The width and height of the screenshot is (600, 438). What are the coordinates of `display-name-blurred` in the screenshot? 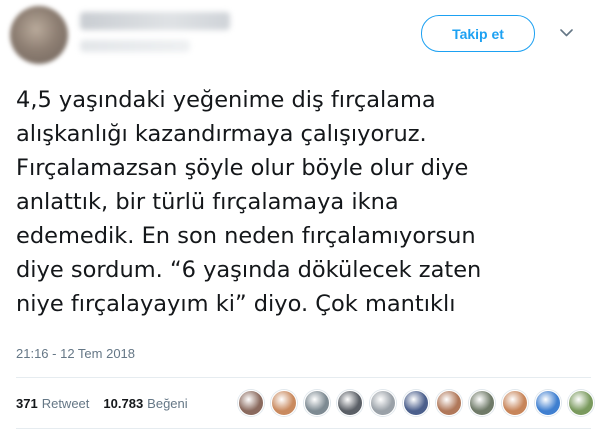 It's located at (155, 21).